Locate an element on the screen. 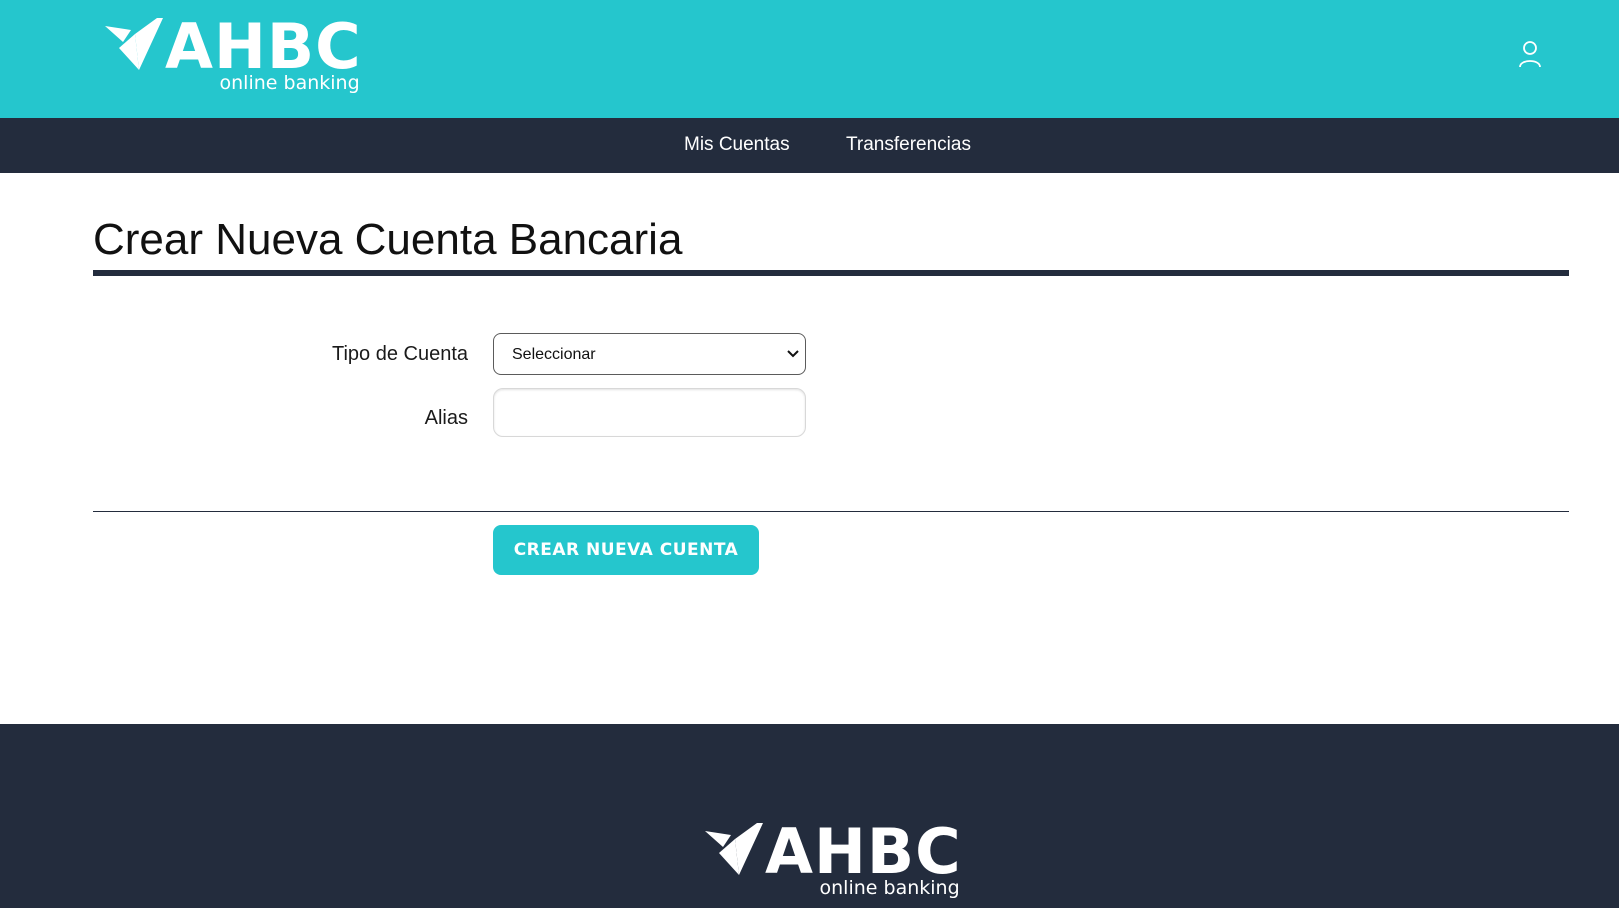 Image resolution: width=1619 pixels, height=908 pixels. alias-label: Alias is located at coordinates (446, 418).